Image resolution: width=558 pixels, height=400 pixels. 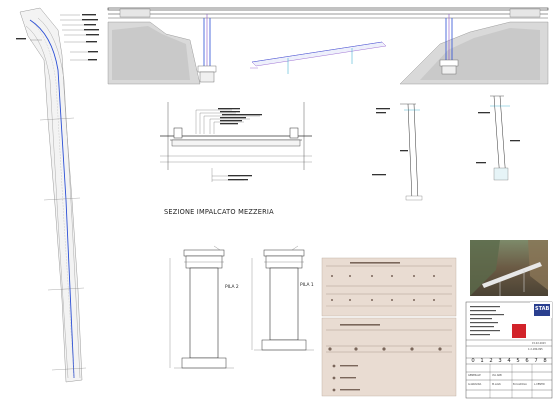 I want to click on title-block-field: GENERALE, so click(x=474, y=375).